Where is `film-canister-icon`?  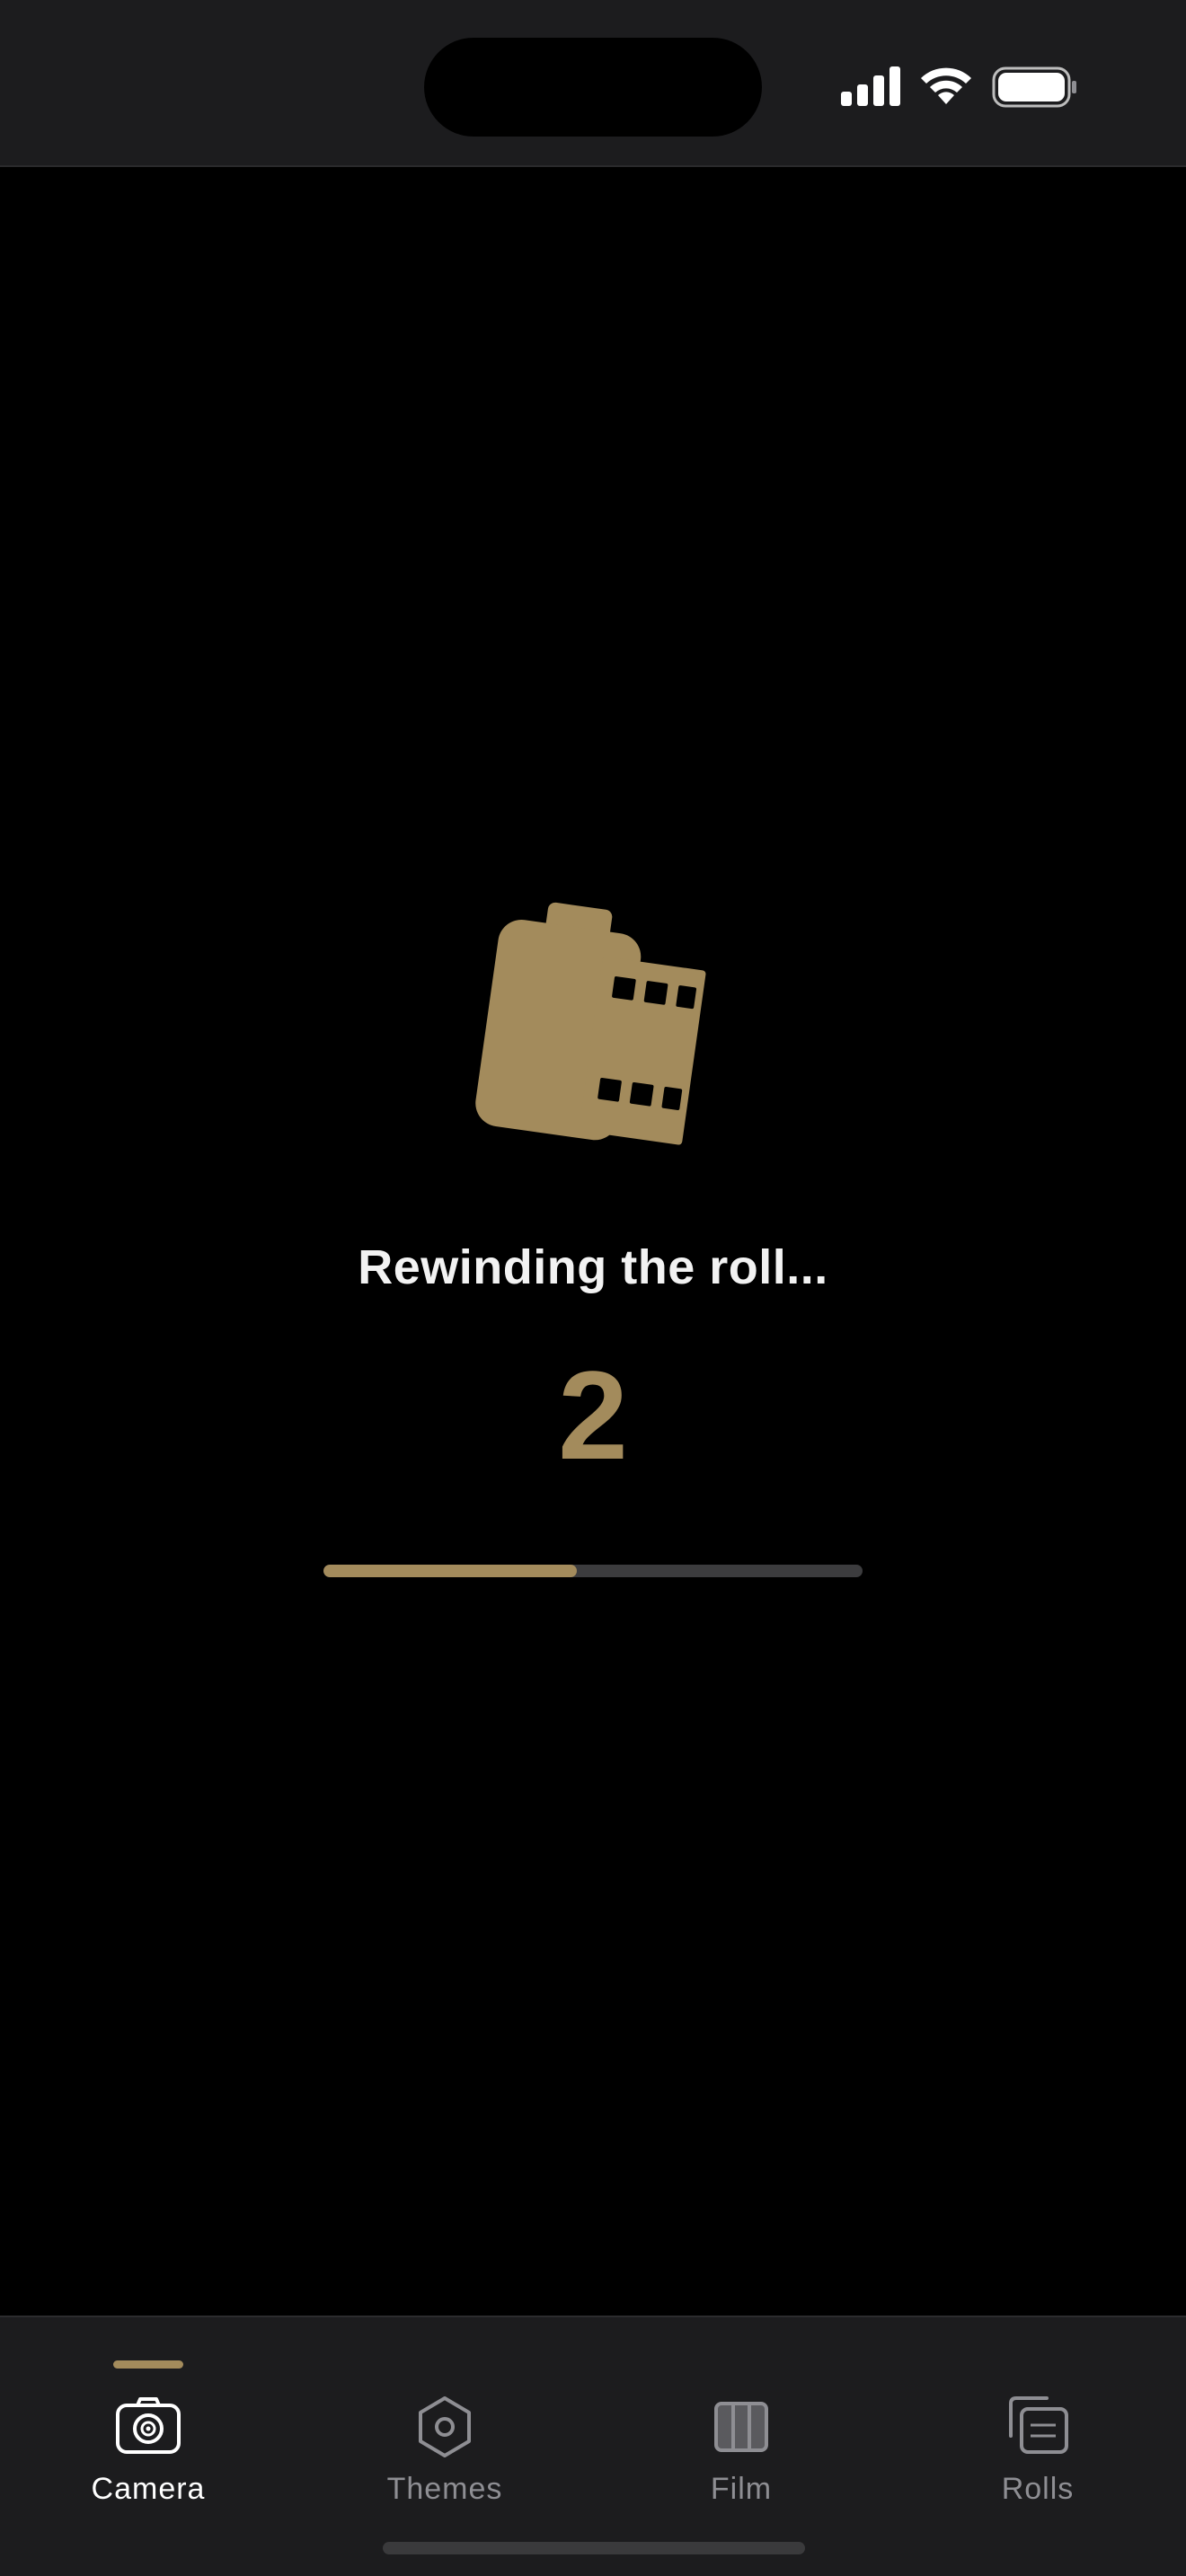
film-canister-icon is located at coordinates (590, 1023).